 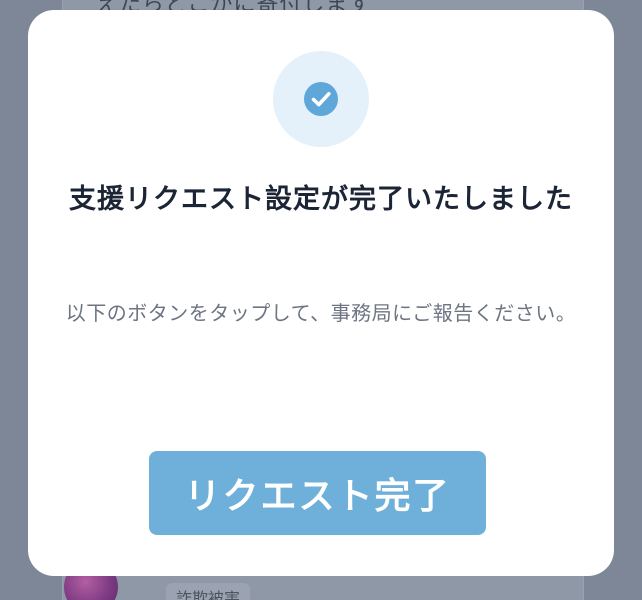 I want to click on check-circle-icon, so click(x=321, y=99).